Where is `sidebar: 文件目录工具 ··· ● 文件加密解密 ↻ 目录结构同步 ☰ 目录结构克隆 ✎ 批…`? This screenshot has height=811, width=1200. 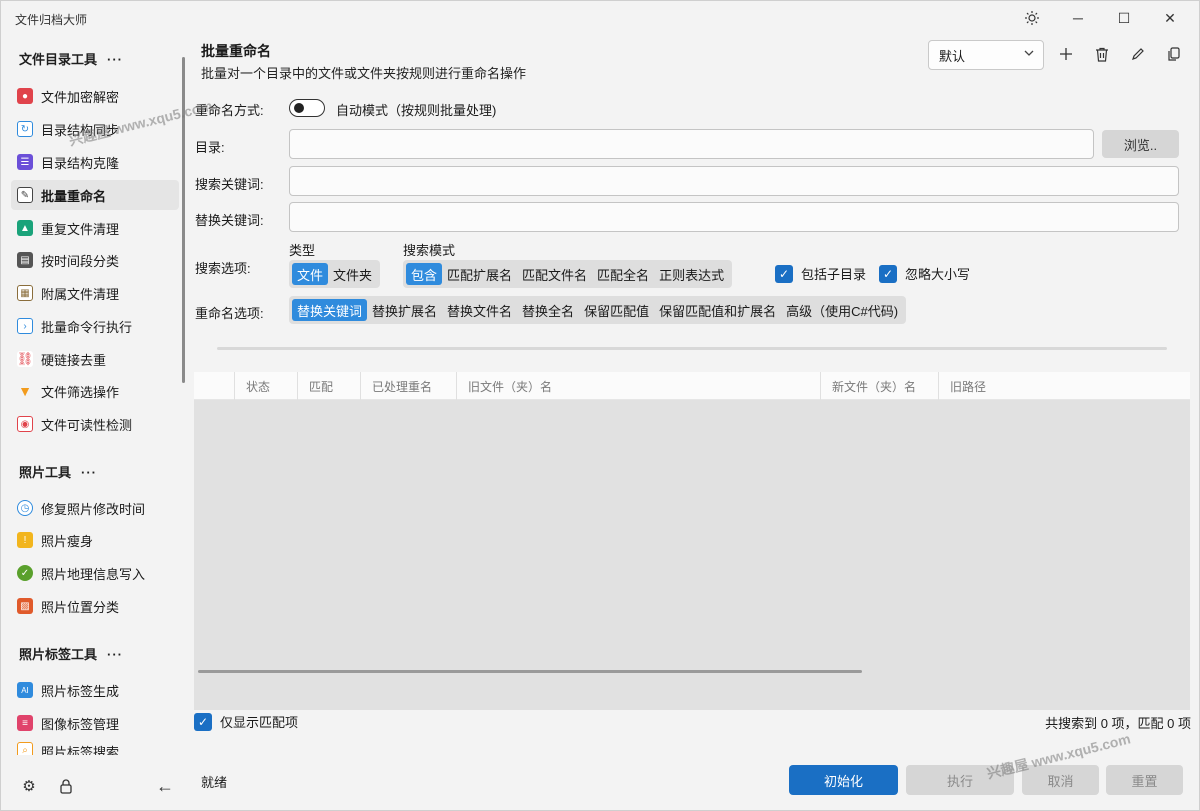
sidebar: 文件目录工具 ··· ● 文件加密解密 ↻ 目录结构同步 ☰ 目录结构克隆 ✎ 批… is located at coordinates (93, 423).